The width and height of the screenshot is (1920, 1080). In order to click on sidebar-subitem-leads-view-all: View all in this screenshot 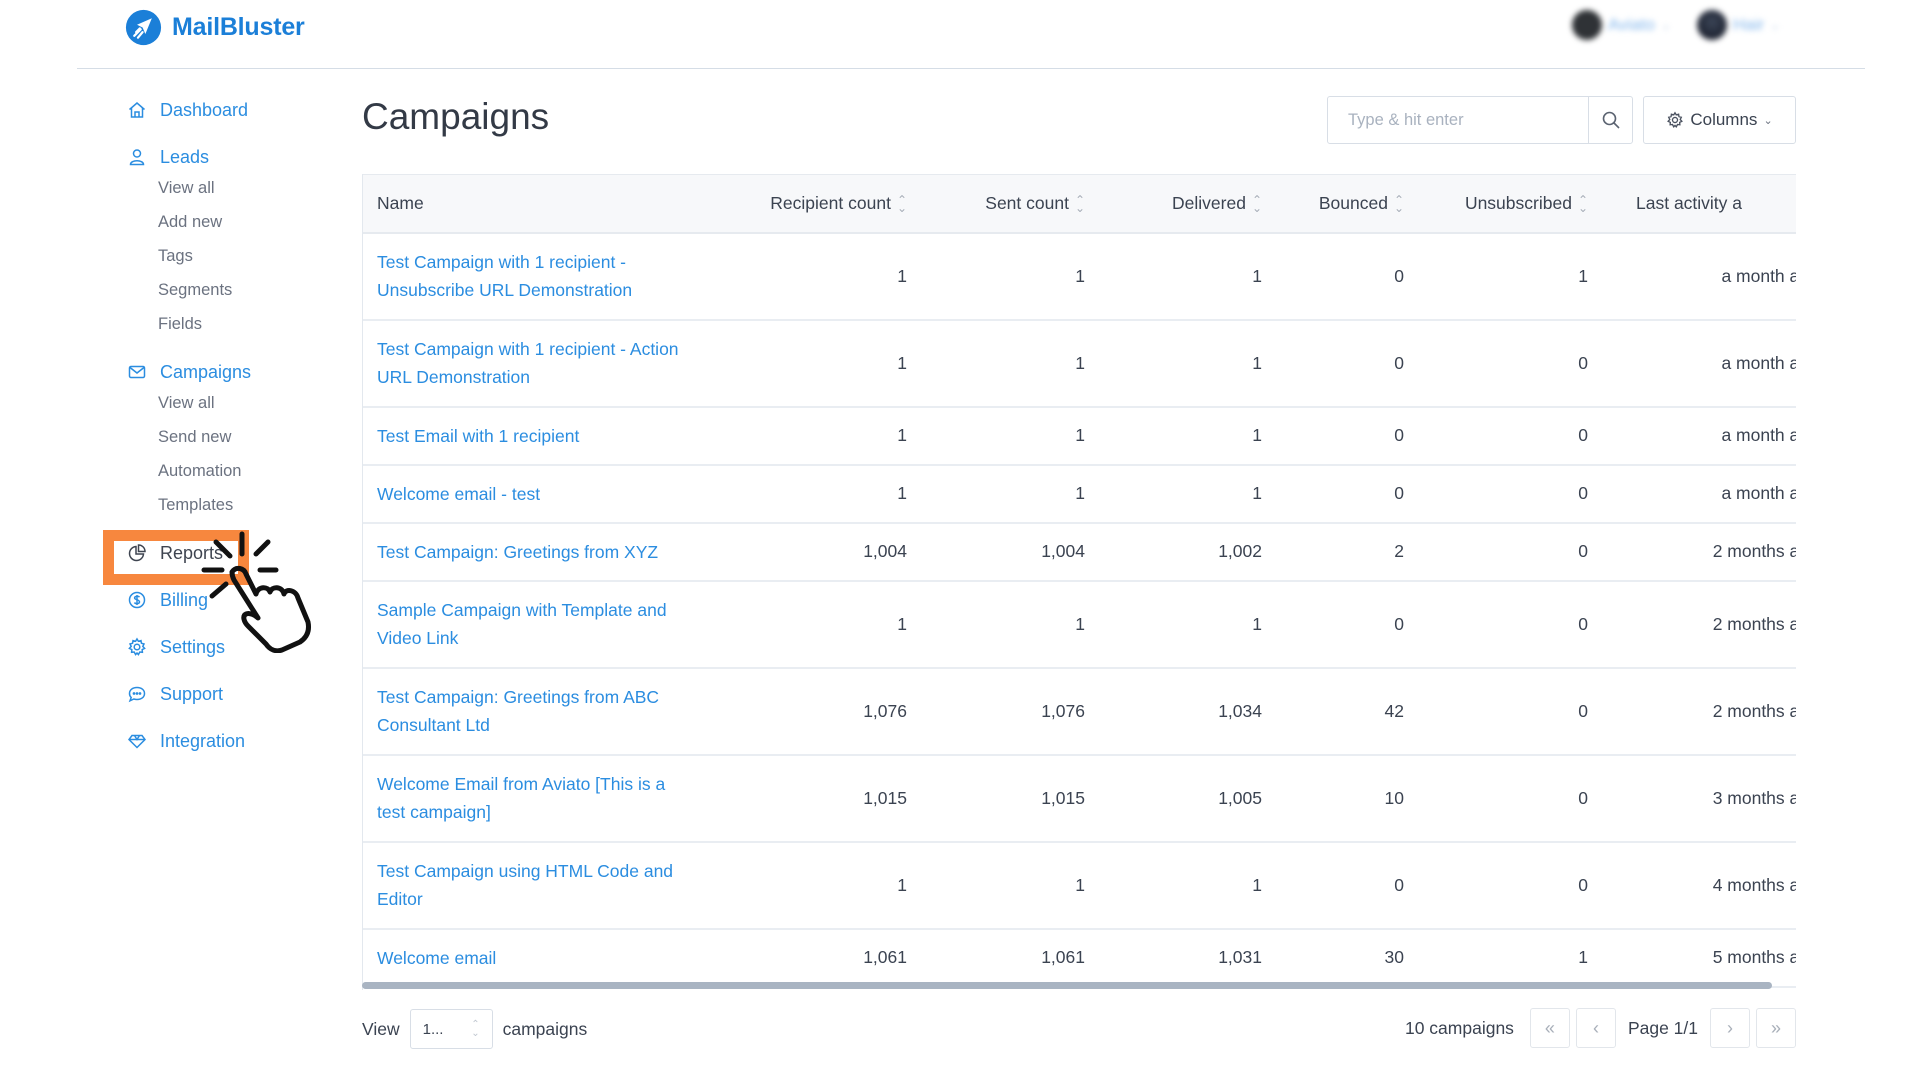, I will do `click(236, 188)`.